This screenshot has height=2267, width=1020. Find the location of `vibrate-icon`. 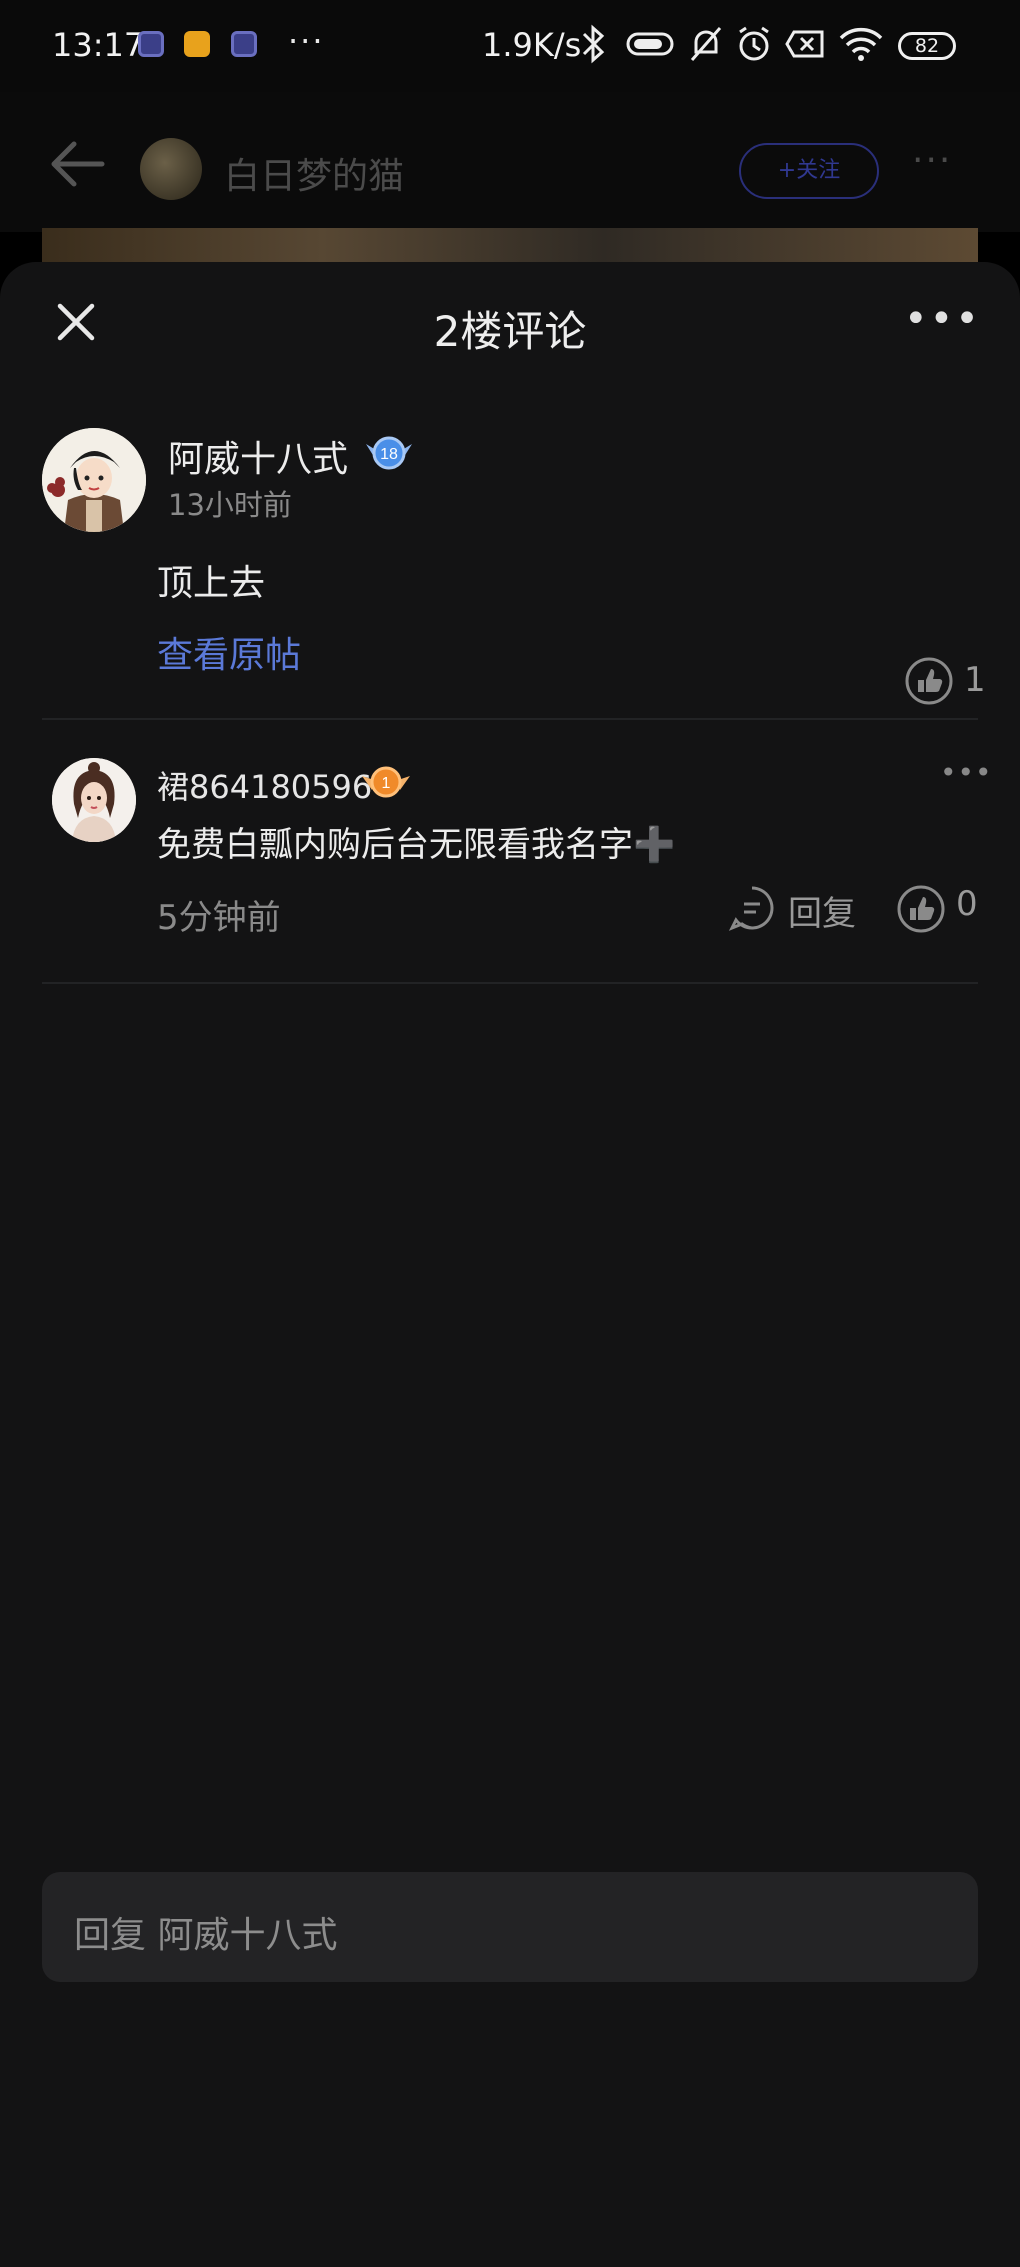

vibrate-icon is located at coordinates (650, 44).